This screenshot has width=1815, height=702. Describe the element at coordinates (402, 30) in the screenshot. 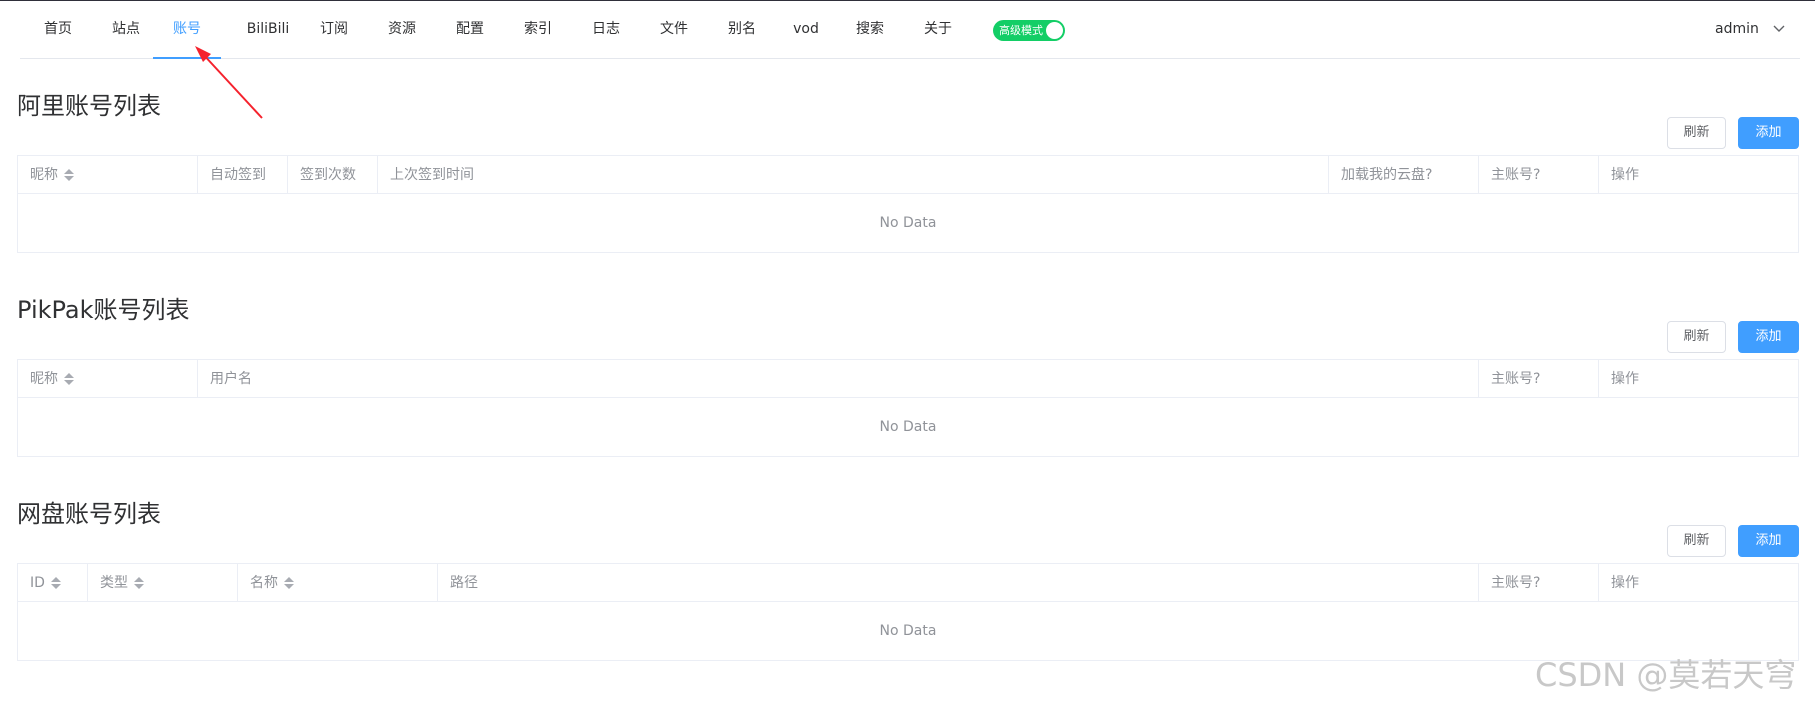

I see `nav-item-resources: 资源` at that location.